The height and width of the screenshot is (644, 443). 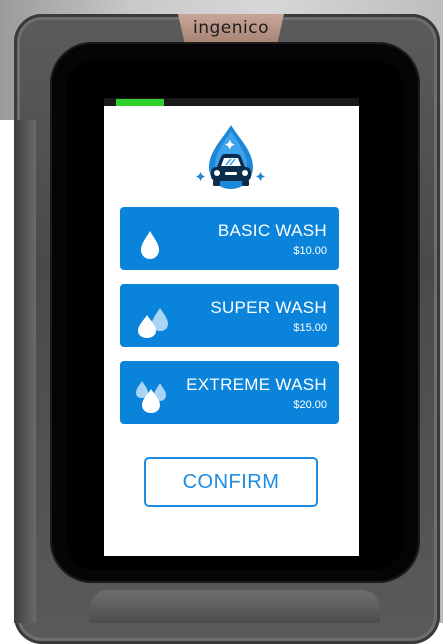 What do you see at coordinates (236, 102) in the screenshot?
I see `progress-bar` at bounding box center [236, 102].